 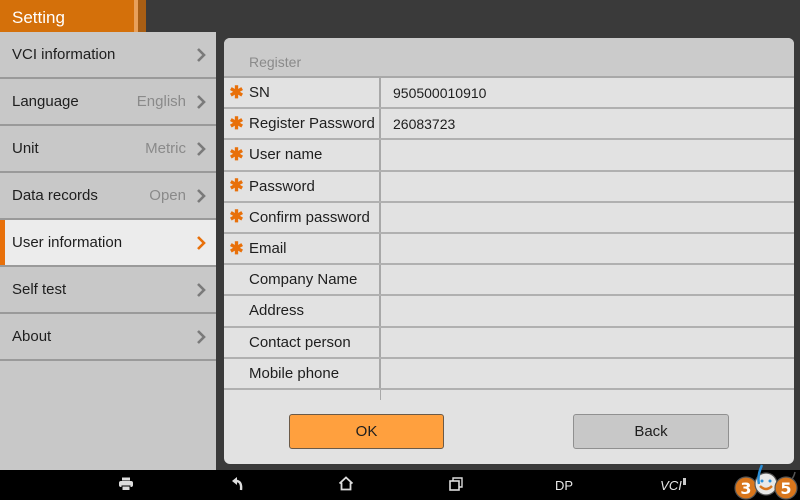 What do you see at coordinates (587, 217) in the screenshot?
I see `confirm-password-field` at bounding box center [587, 217].